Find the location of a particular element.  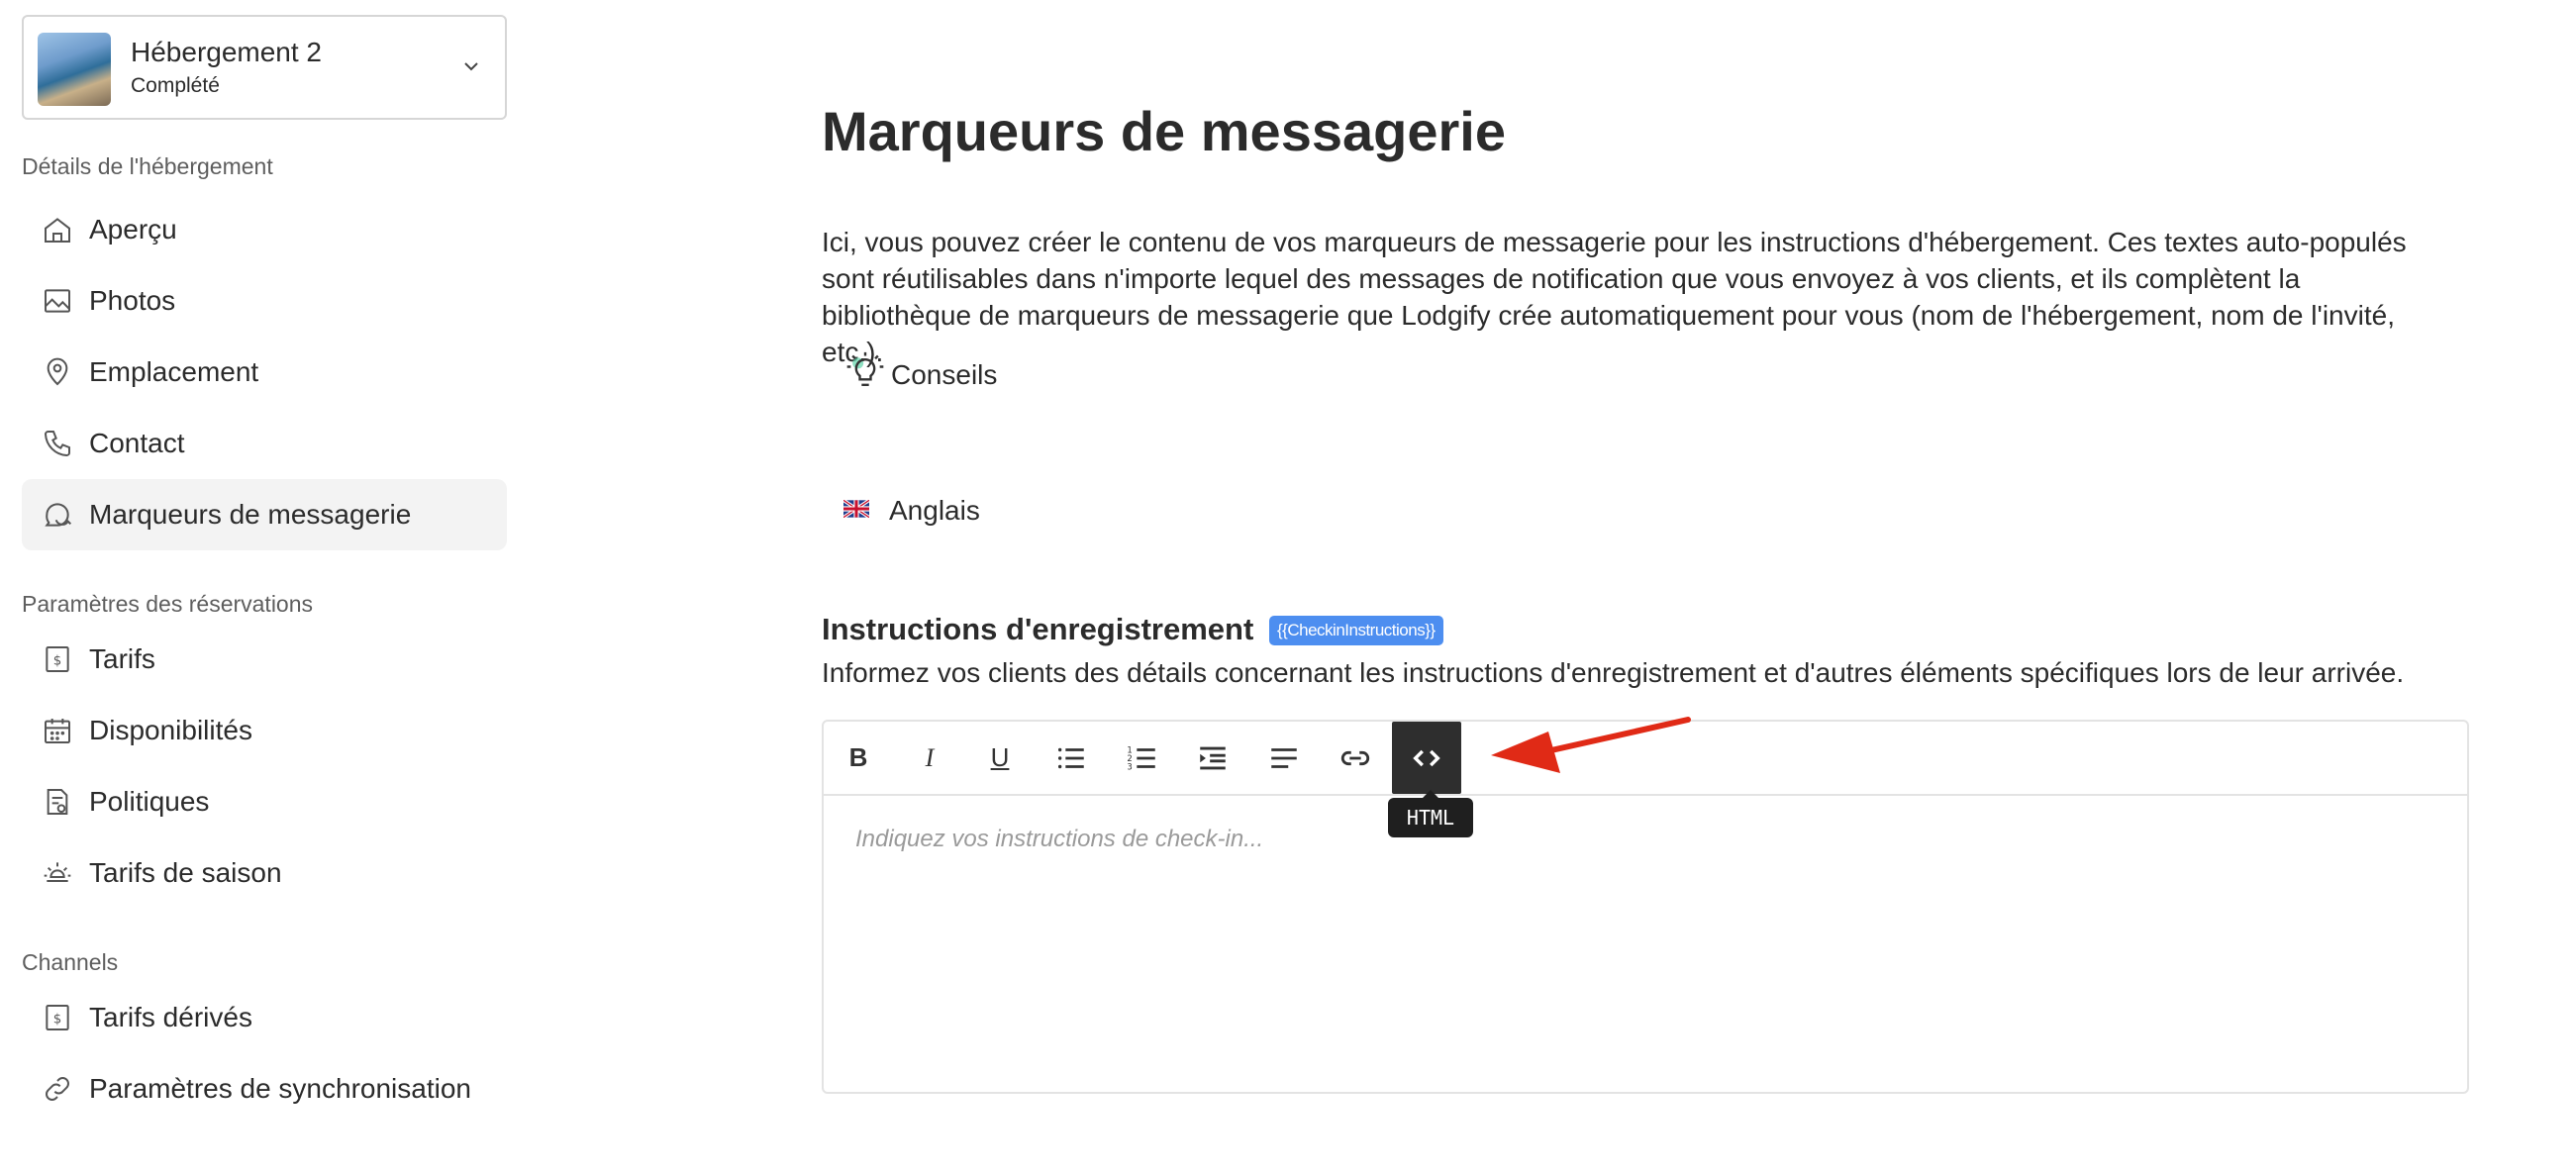

indent-icon is located at coordinates (1213, 757).